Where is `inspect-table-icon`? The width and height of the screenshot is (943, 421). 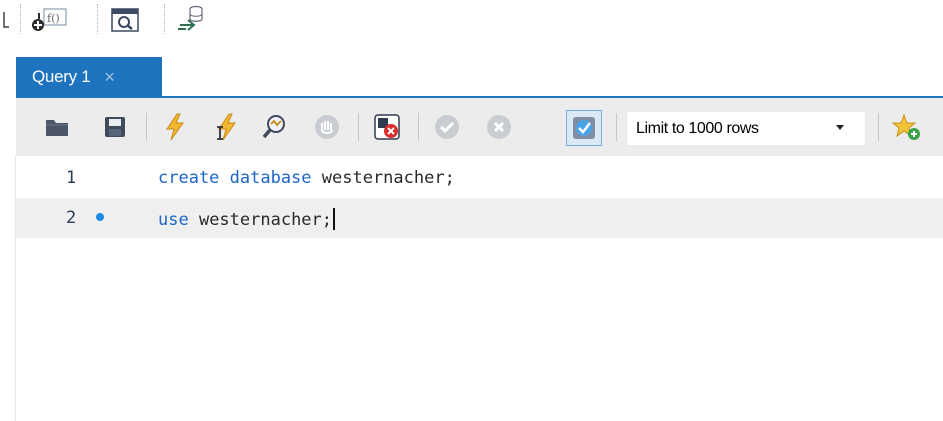 inspect-table-icon is located at coordinates (125, 19).